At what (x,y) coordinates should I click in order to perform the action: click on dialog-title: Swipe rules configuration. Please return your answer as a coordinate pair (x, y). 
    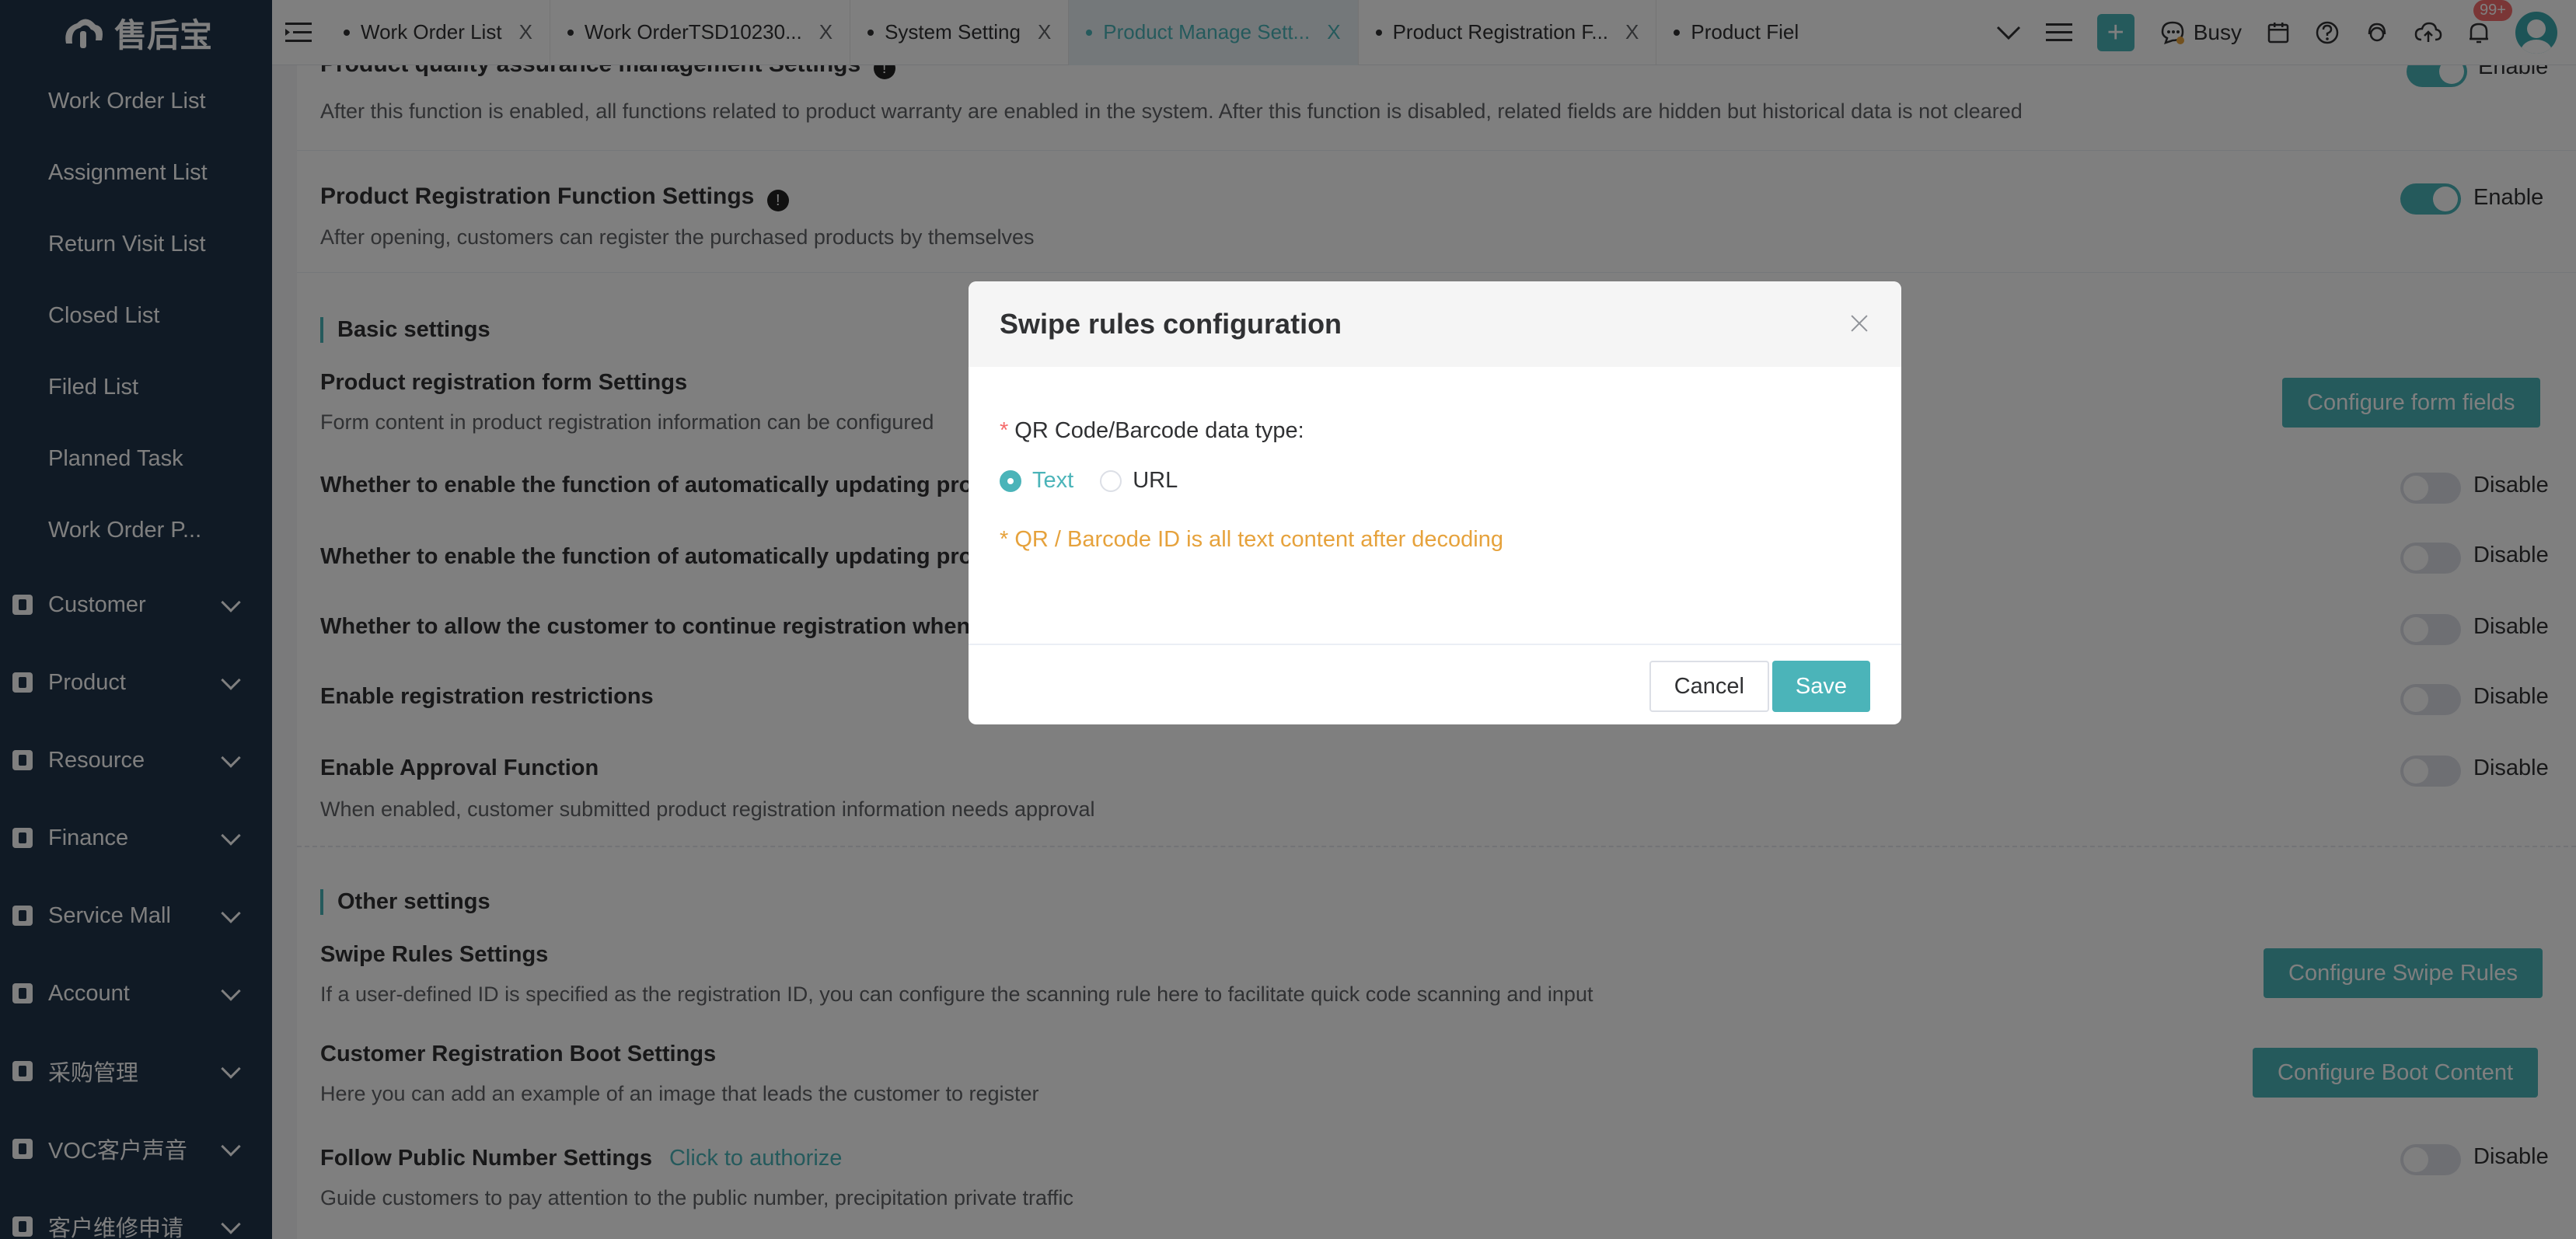
    Looking at the image, I should click on (1171, 324).